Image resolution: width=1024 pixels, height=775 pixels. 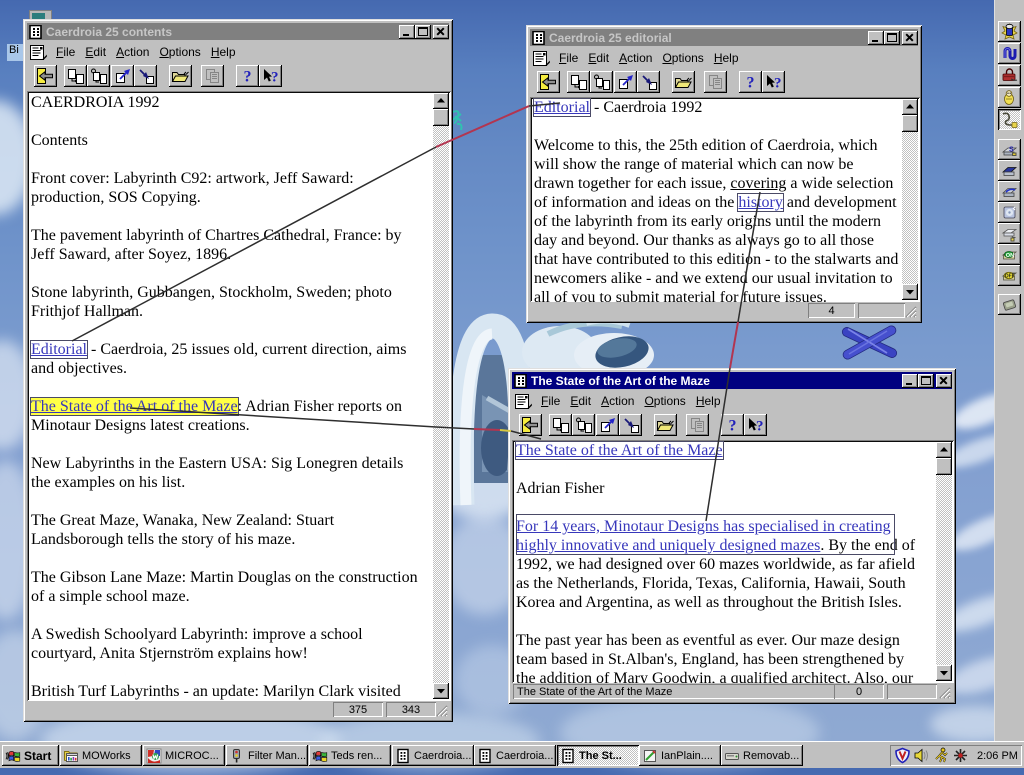 What do you see at coordinates (1010, 277) in the screenshot?
I see `svg-text: OFF` at bounding box center [1010, 277].